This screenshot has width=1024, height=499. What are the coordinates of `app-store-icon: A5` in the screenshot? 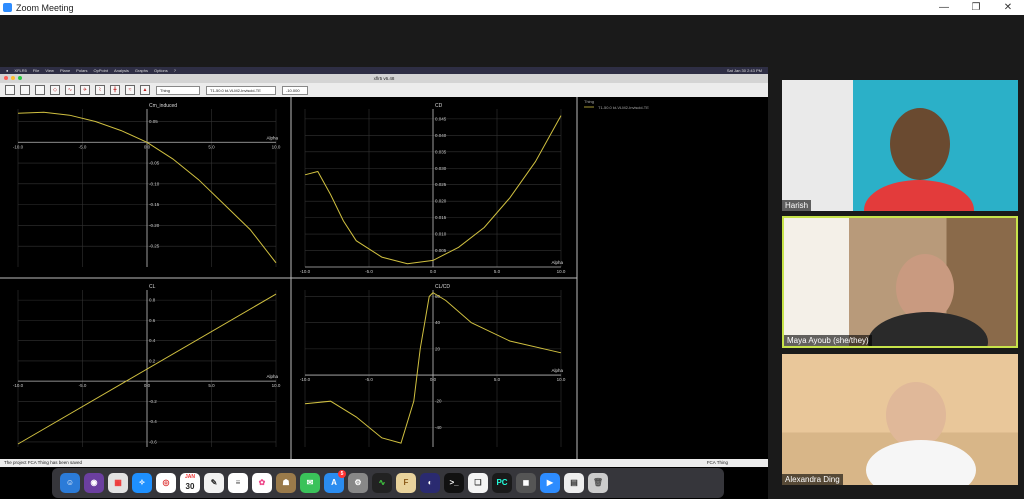 It's located at (335, 481).